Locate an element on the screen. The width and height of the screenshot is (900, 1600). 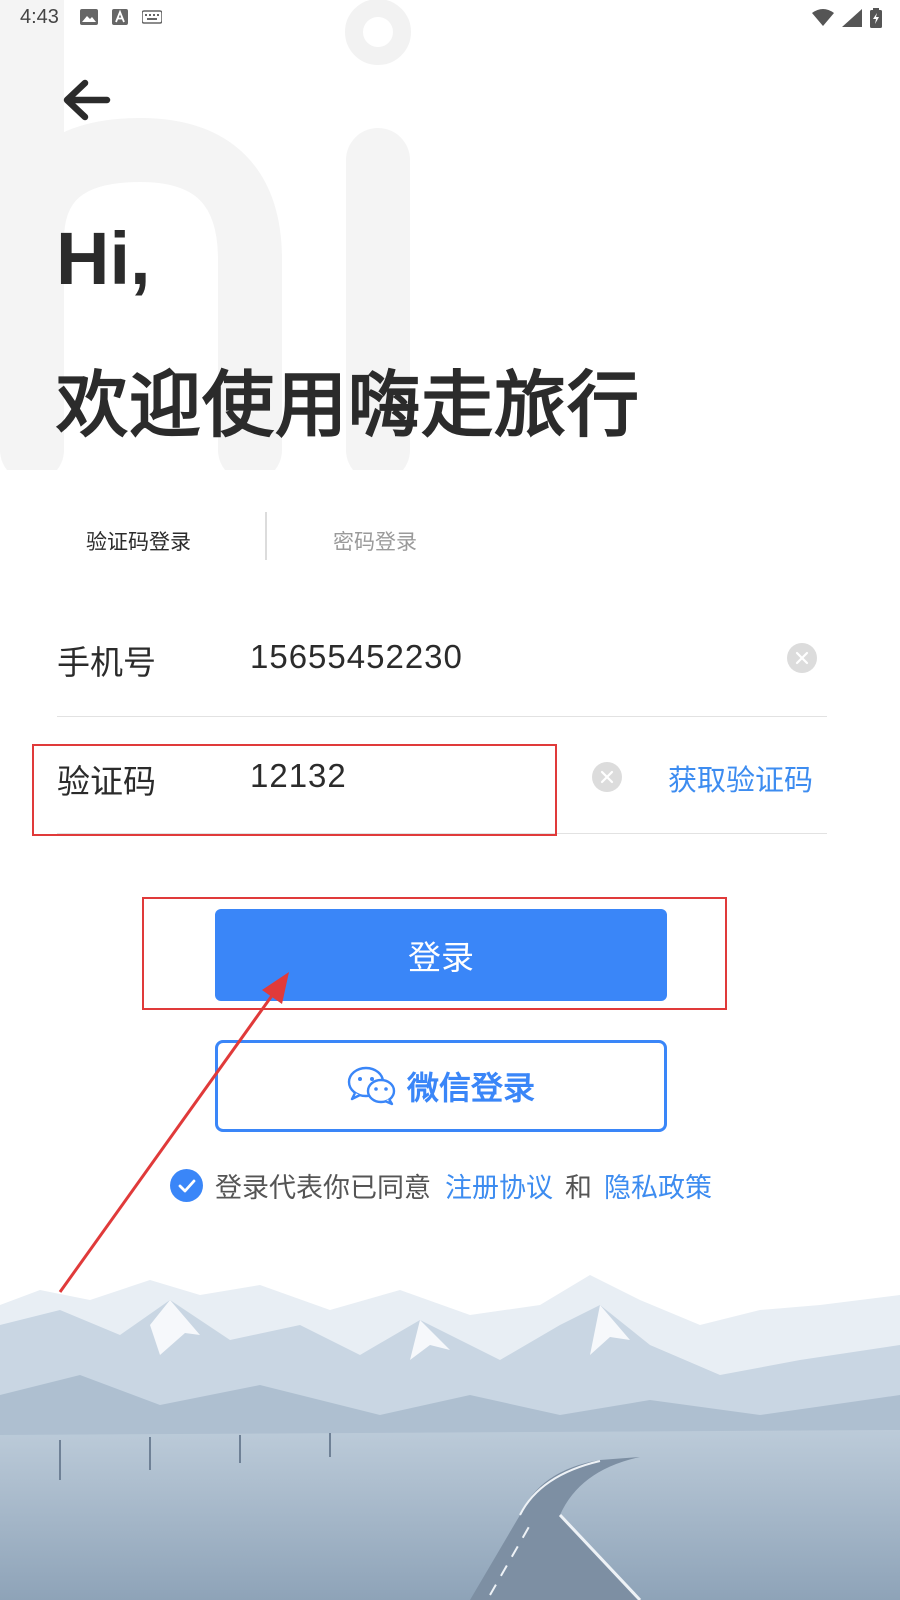
agreement-text: 登录代表你已同意 is located at coordinates (323, 1188).